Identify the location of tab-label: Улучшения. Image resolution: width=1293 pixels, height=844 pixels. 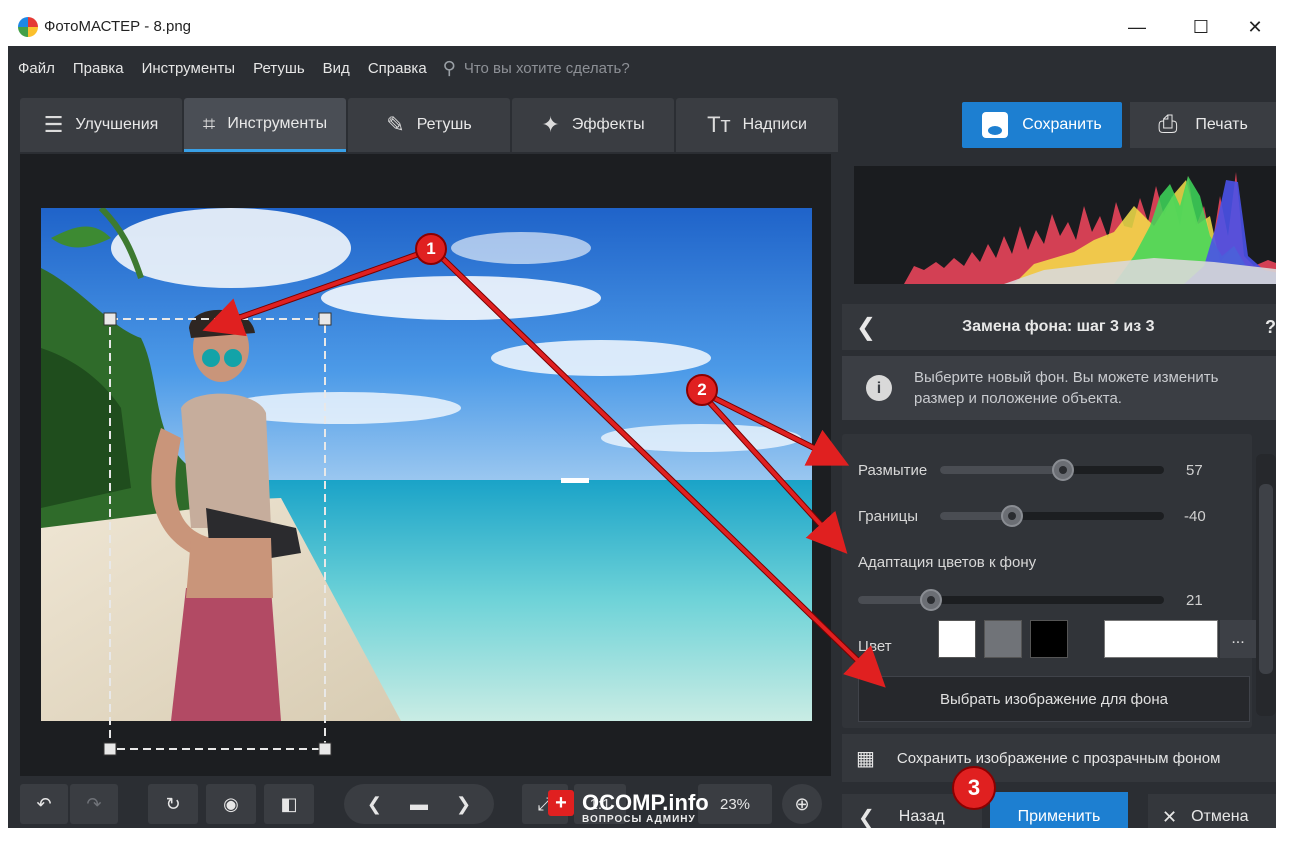
(117, 124).